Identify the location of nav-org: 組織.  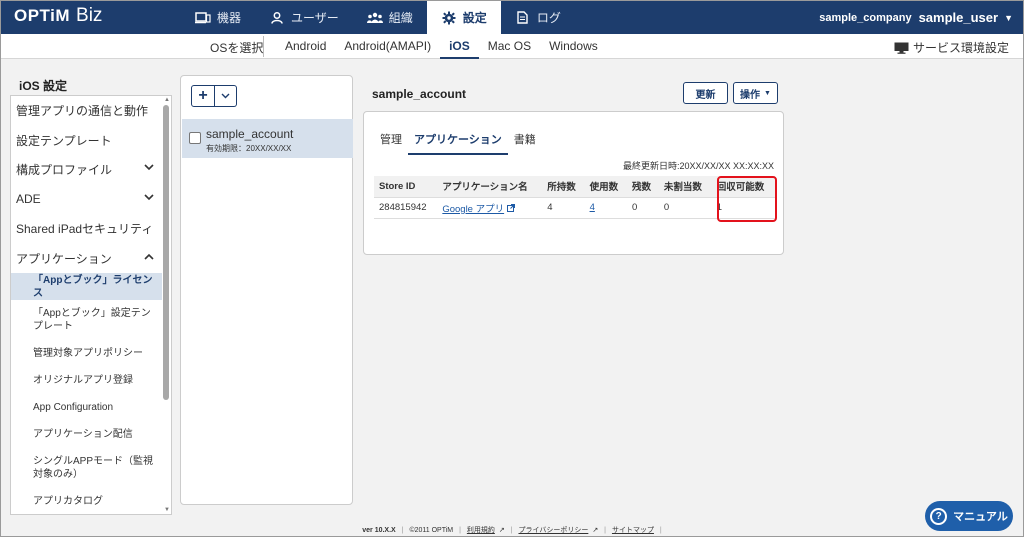
(390, 17).